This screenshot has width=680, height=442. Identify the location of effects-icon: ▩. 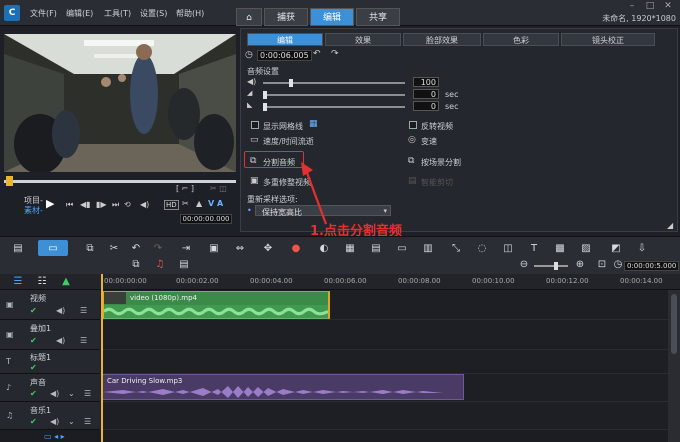
(560, 248).